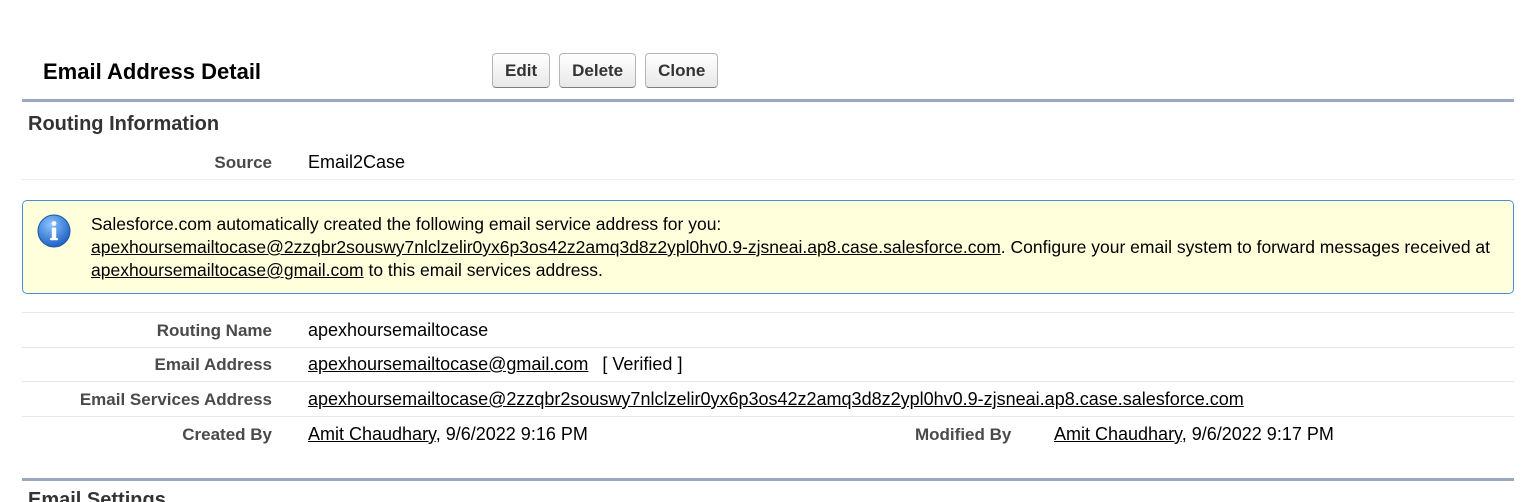 This screenshot has width=1536, height=502. What do you see at coordinates (124, 124) in the screenshot?
I see `routing-information-heading: Routing Information` at bounding box center [124, 124].